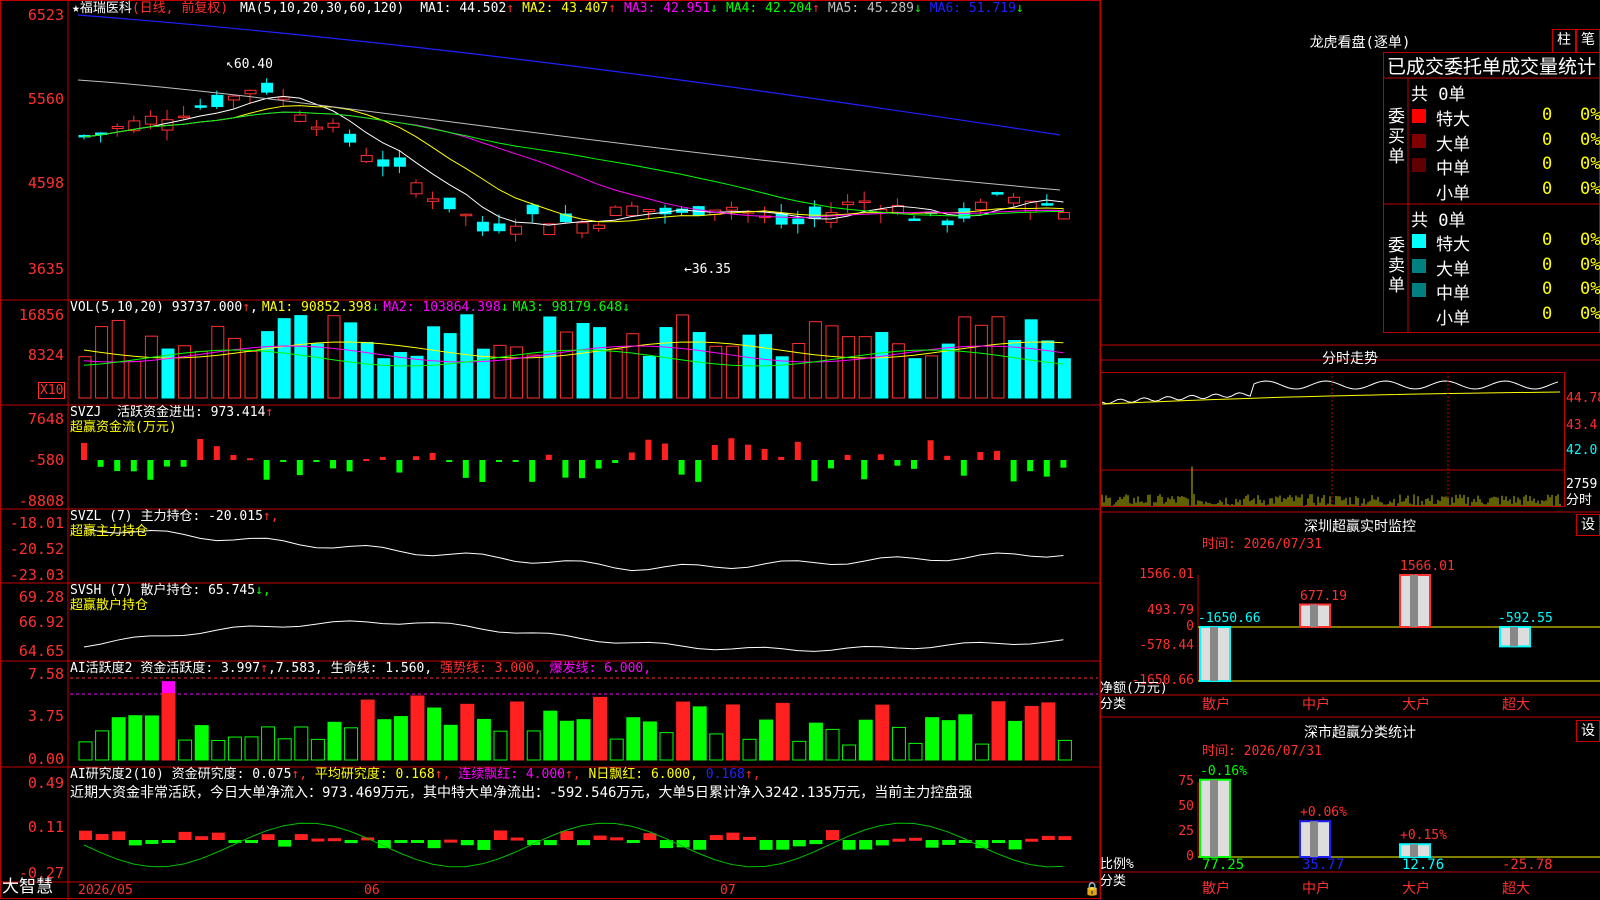 This screenshot has height=900, width=1600. I want to click on vol-unit-badge: X10, so click(52, 390).